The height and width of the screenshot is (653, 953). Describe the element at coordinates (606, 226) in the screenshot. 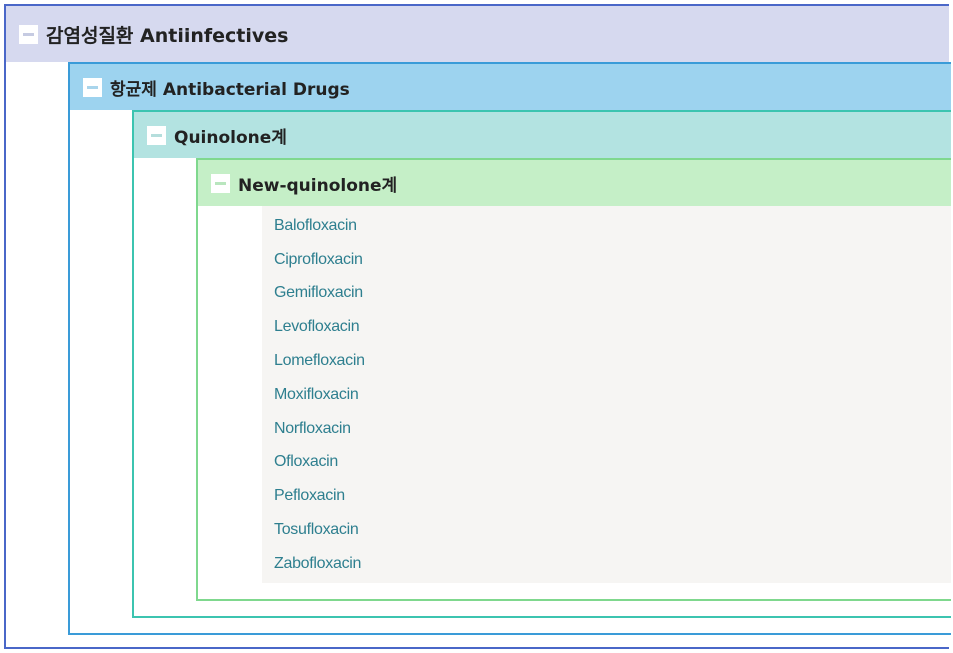

I see `drug-link-balofloxacin: Balofloxacin` at that location.